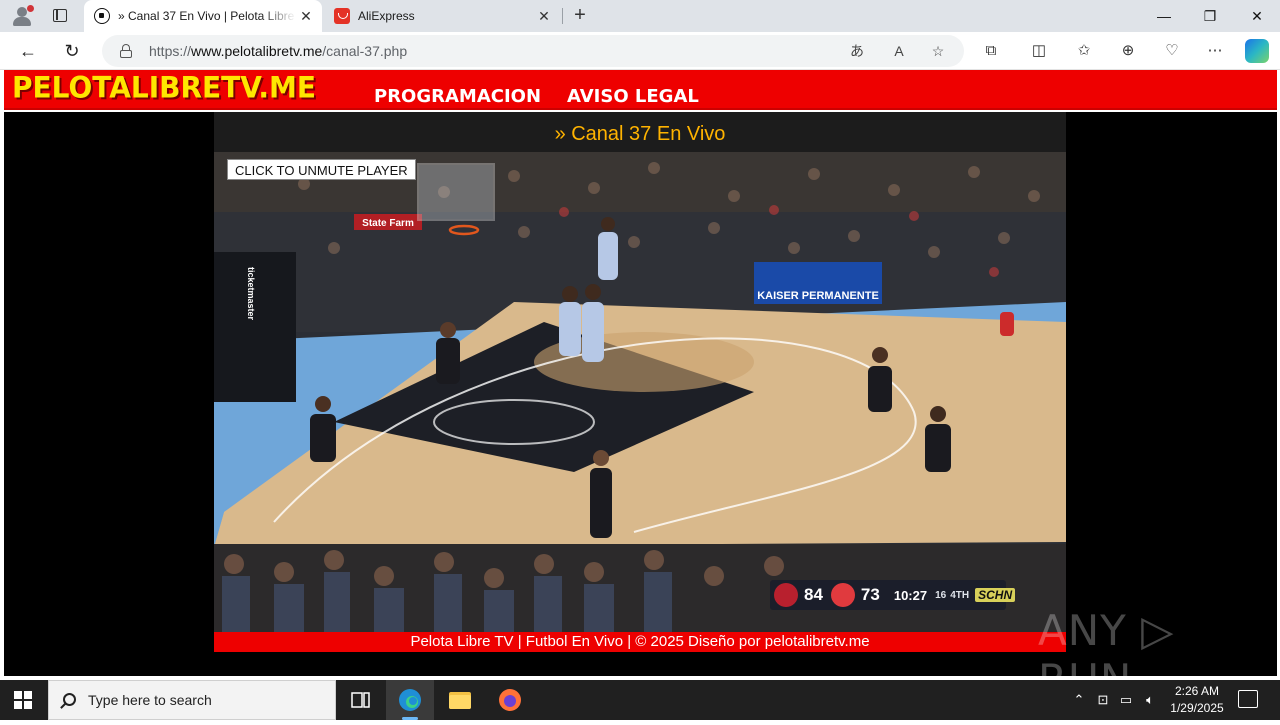  What do you see at coordinates (938, 51) in the screenshot?
I see `favorite-star-icon: ☆` at bounding box center [938, 51].